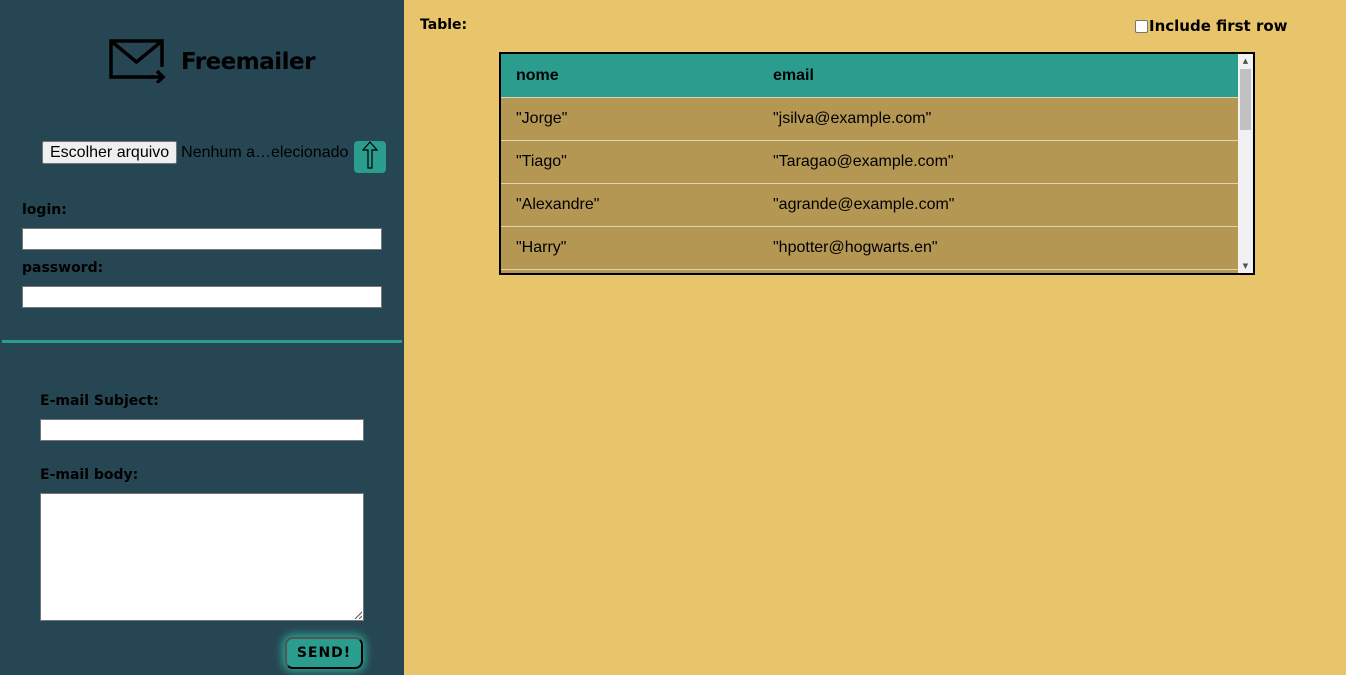 The width and height of the screenshot is (1346, 675). Describe the element at coordinates (1245, 99) in the screenshot. I see `scrollbar-thumb` at that location.